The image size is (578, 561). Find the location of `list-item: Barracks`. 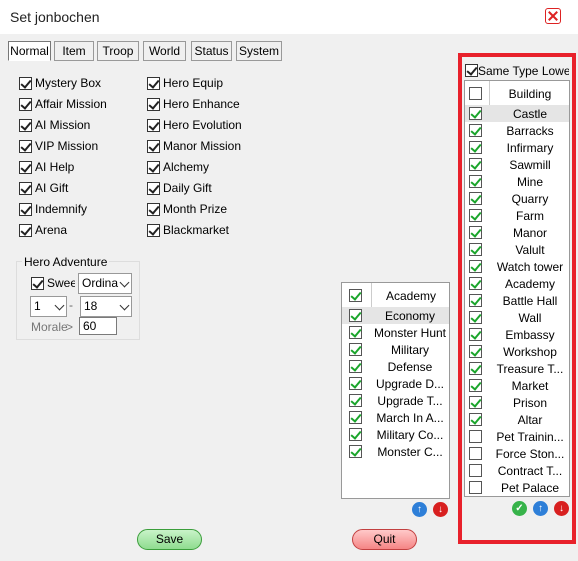

list-item: Barracks is located at coordinates (517, 130).